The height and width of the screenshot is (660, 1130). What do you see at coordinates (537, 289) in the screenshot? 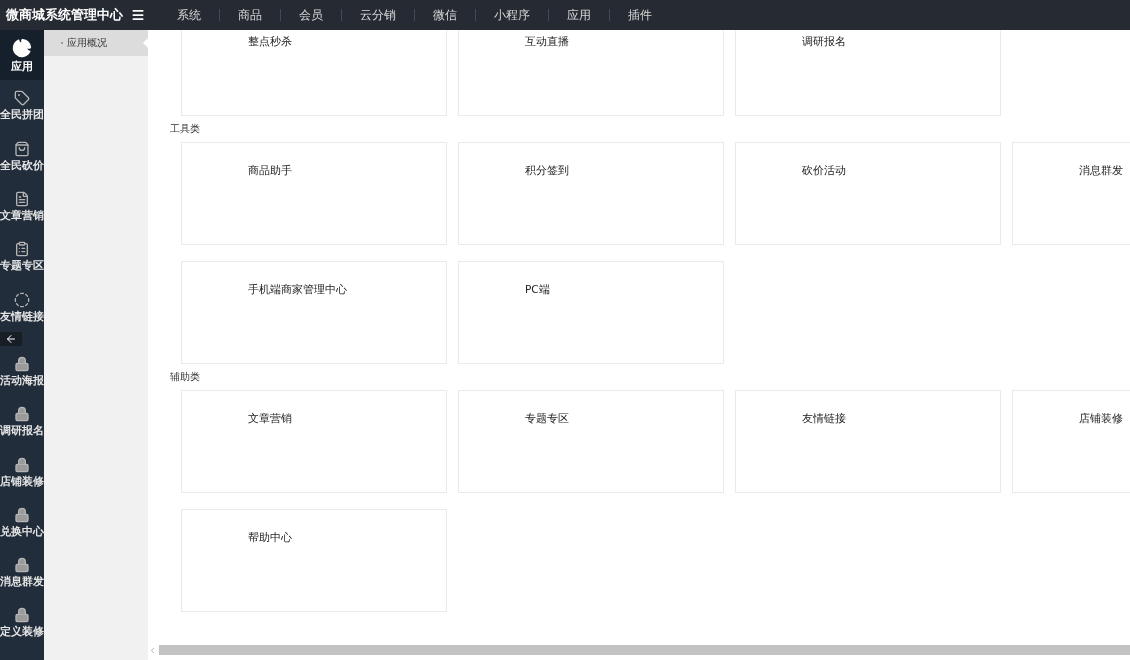
I see `card-title: PC端` at bounding box center [537, 289].